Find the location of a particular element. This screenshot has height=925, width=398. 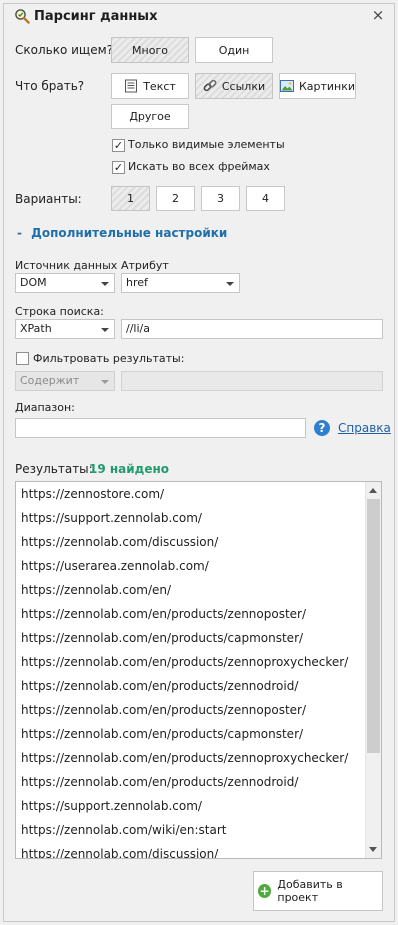

visible-only-label: Только видимые элементы is located at coordinates (206, 144).